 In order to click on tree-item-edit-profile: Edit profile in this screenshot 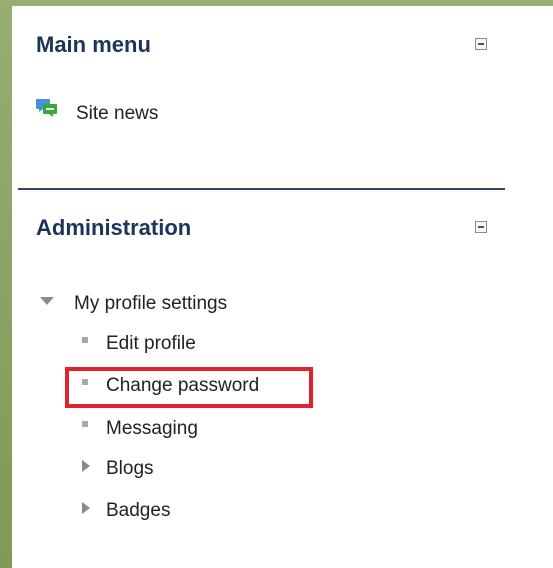, I will do `click(151, 344)`.